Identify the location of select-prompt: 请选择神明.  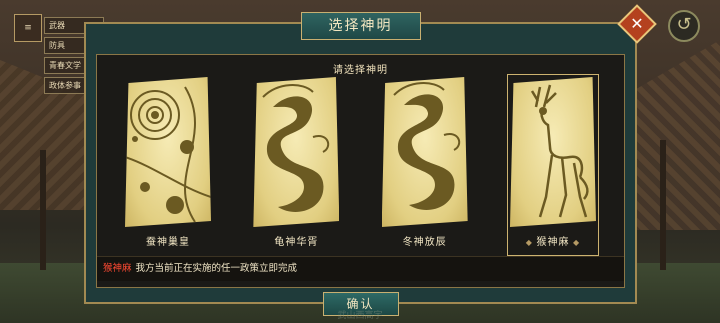
(360, 70).